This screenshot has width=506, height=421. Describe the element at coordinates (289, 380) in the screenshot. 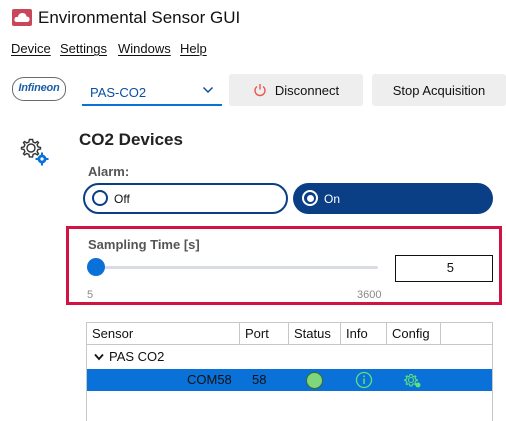

I see `table-row: COM58 58` at that location.